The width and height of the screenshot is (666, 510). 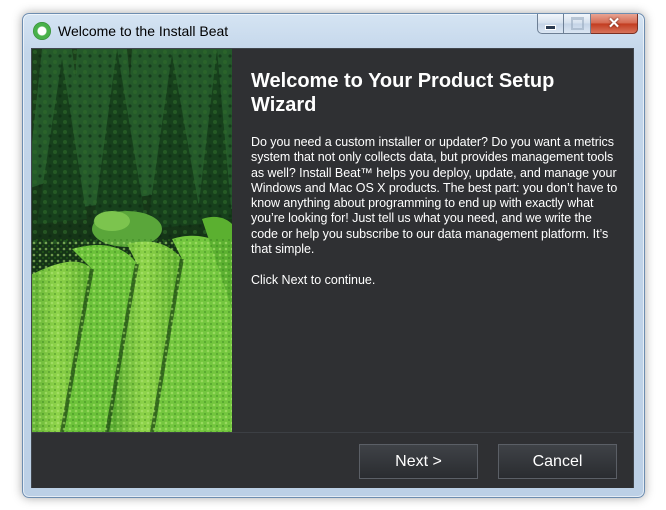 What do you see at coordinates (557, 461) in the screenshot?
I see `cancel-button: Cancel` at bounding box center [557, 461].